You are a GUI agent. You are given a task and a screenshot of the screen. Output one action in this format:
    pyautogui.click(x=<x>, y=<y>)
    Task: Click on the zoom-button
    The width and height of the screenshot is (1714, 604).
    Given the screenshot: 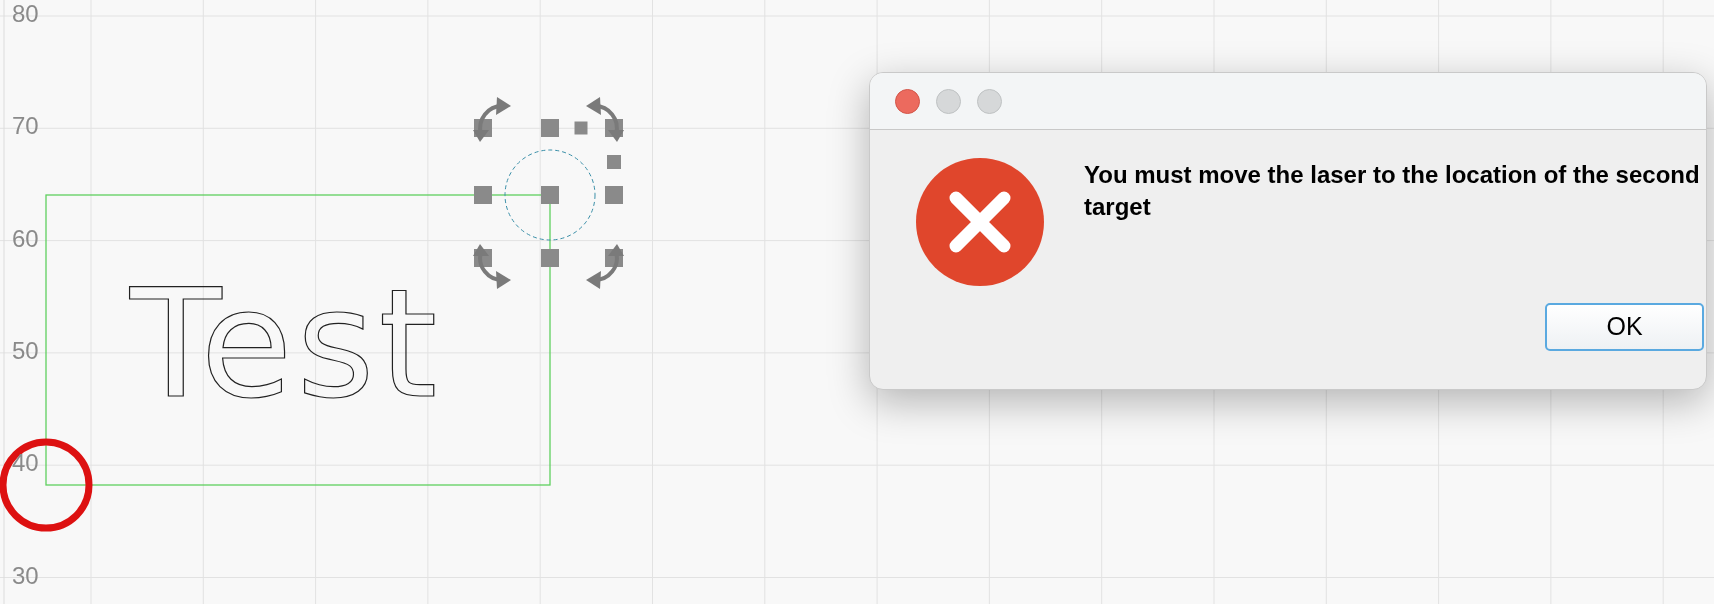 What is the action you would take?
    pyautogui.click(x=989, y=101)
    